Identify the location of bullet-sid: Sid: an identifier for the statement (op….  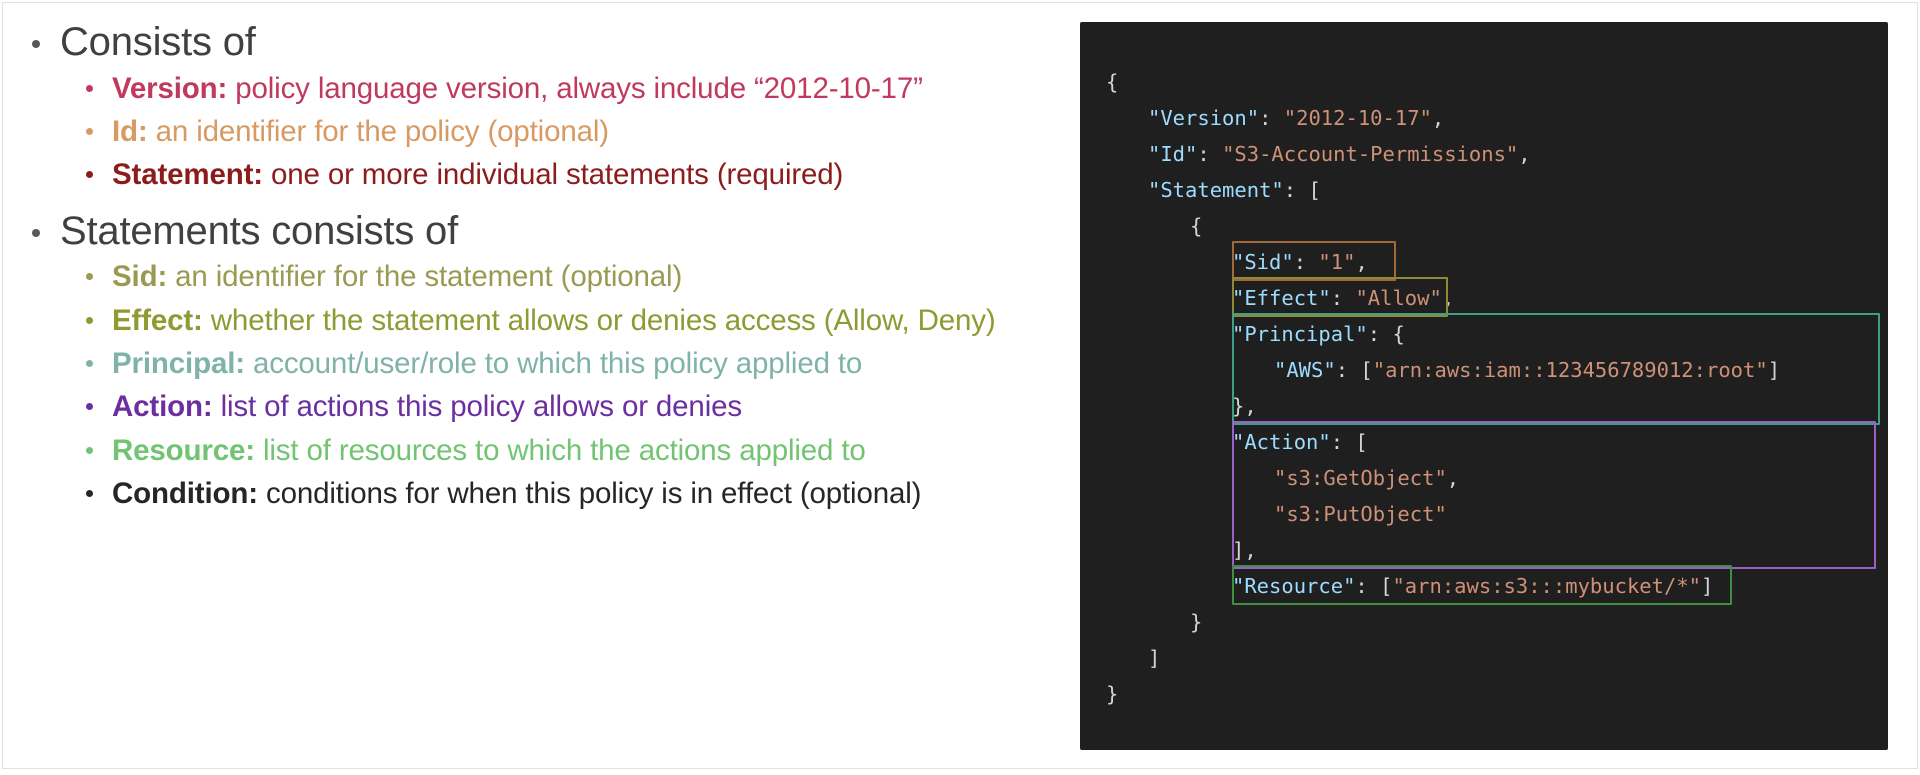
(553, 277).